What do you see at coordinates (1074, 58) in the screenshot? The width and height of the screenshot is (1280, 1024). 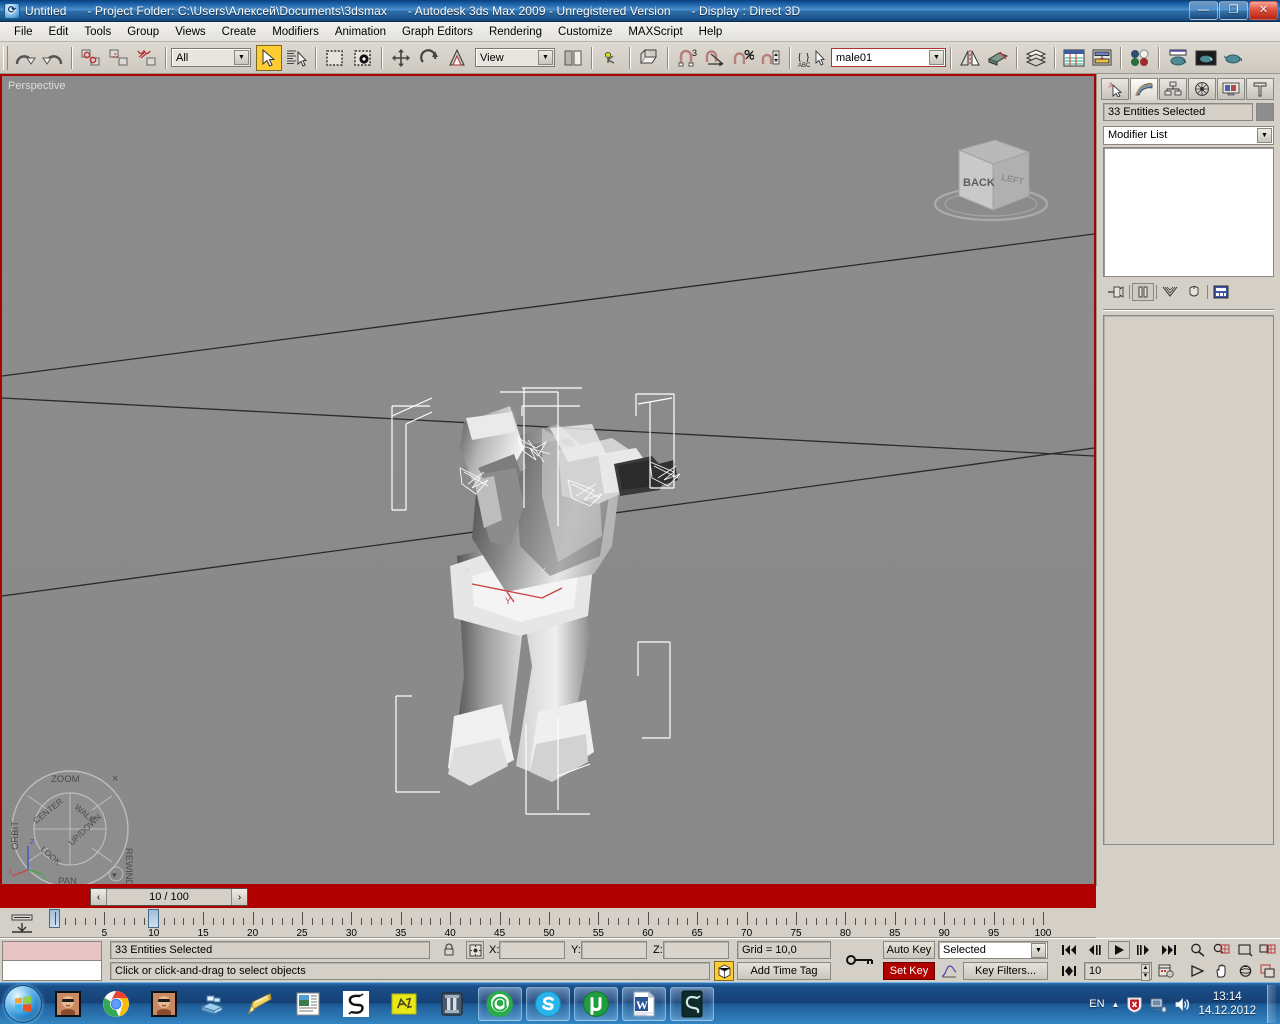 I see `curve-editor-icon` at bounding box center [1074, 58].